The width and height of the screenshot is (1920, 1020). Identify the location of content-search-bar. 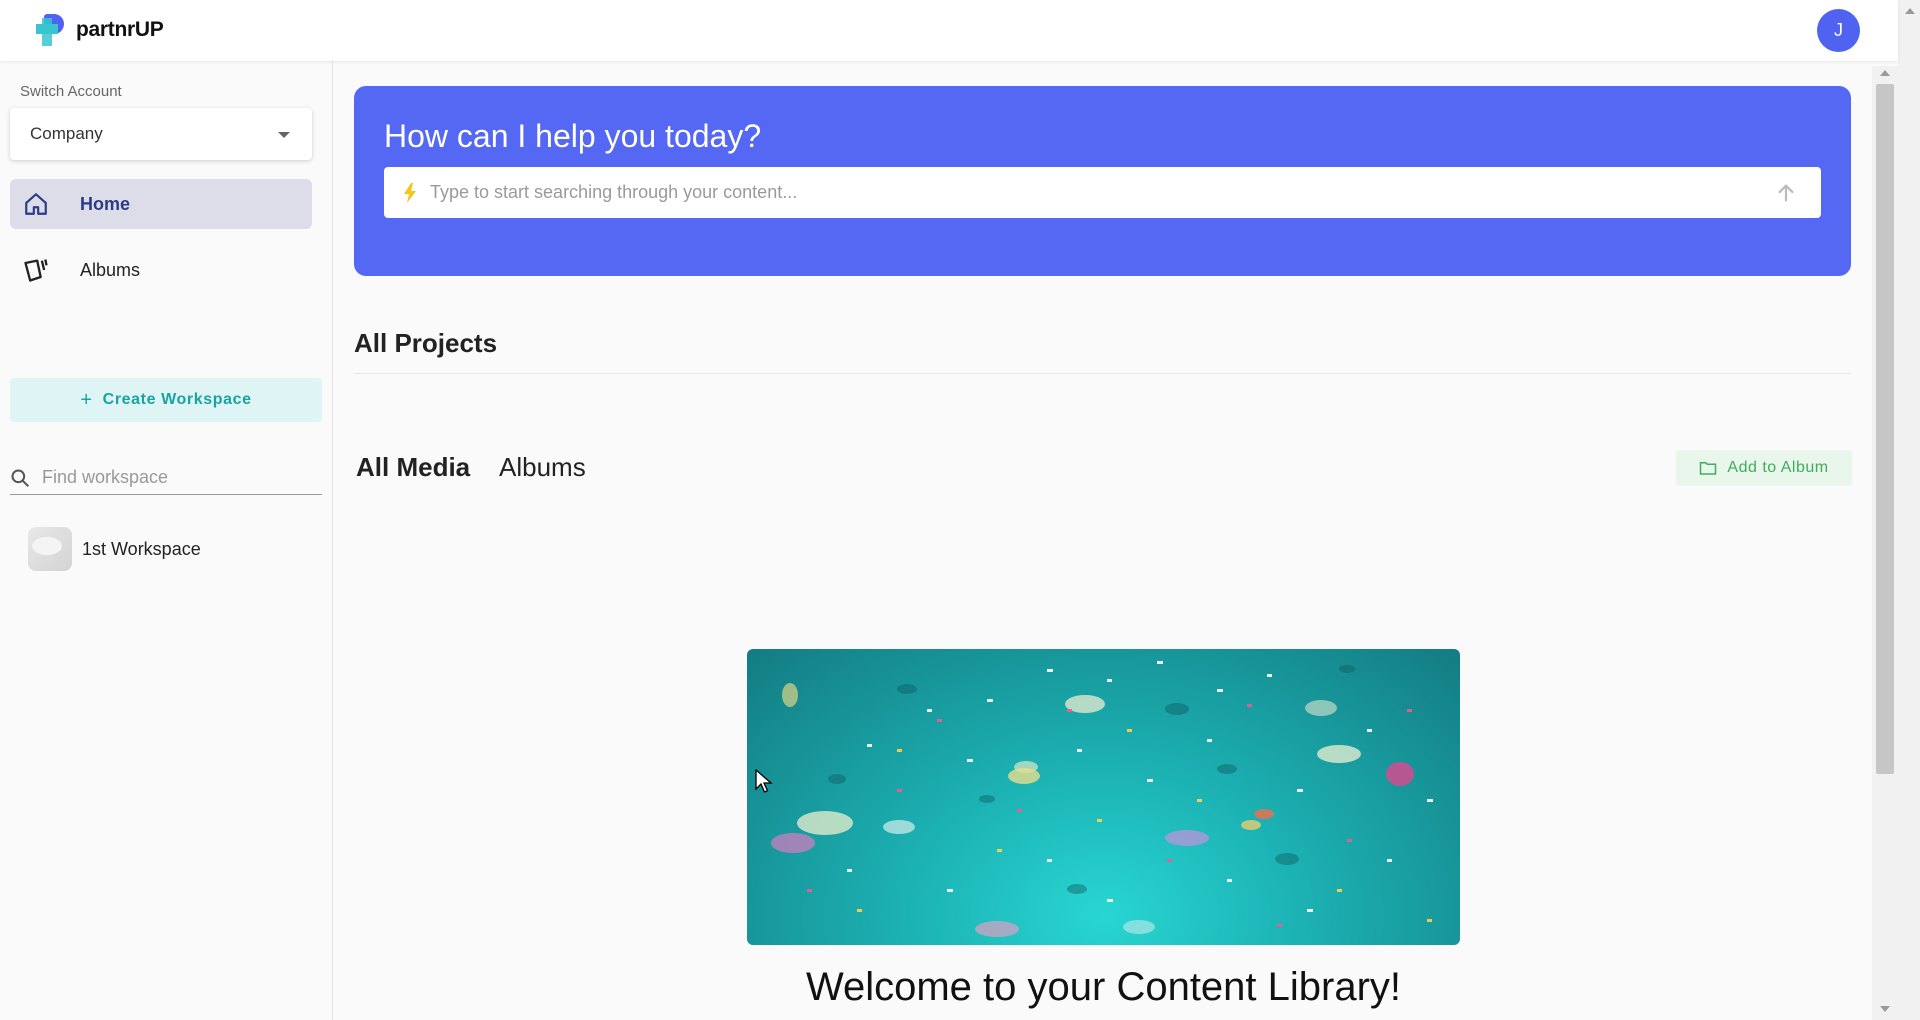
(1102, 192).